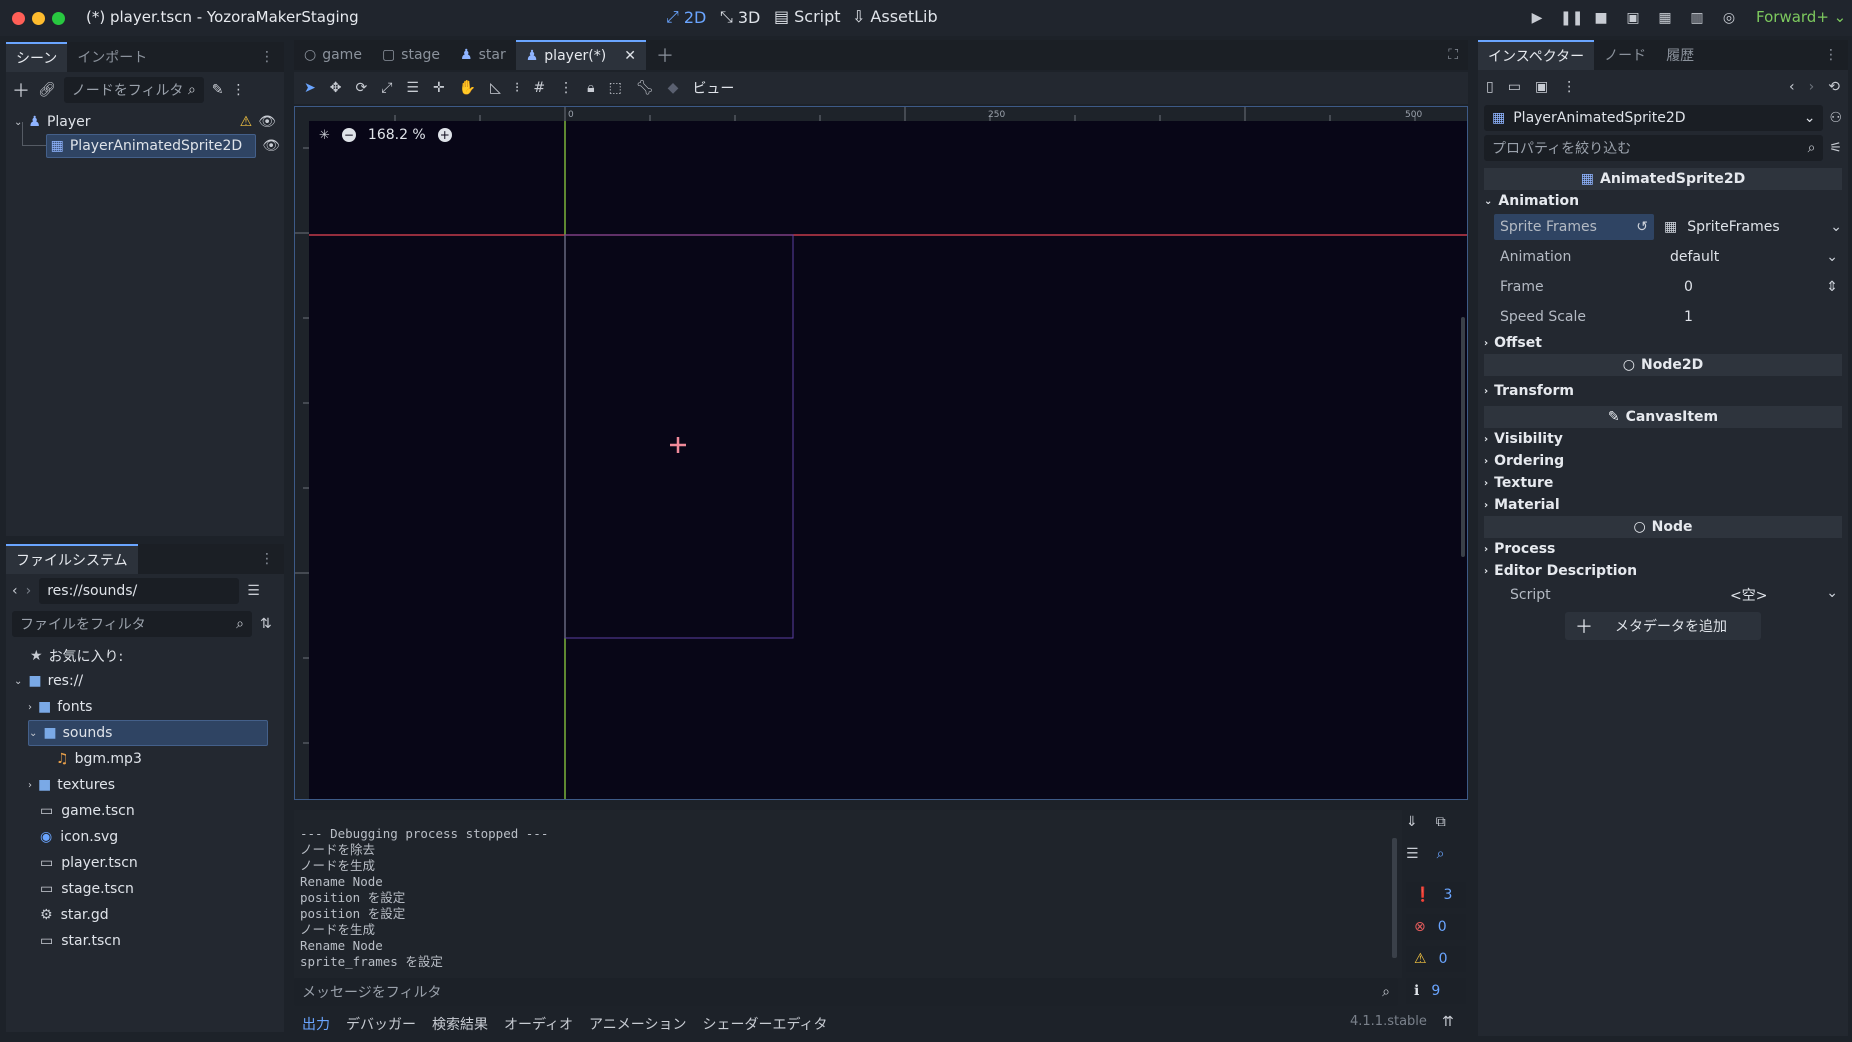 The width and height of the screenshot is (1852, 1042). Describe the element at coordinates (1729, 18) in the screenshot. I see `movie-maker-icon: ◎` at that location.